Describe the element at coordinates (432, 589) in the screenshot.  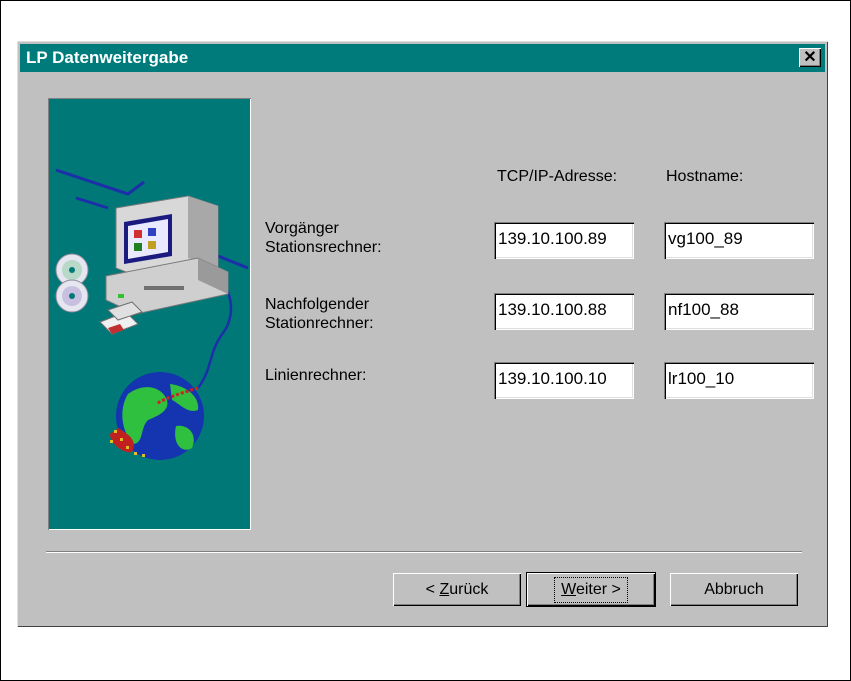
I see `back-arrow-text: <` at that location.